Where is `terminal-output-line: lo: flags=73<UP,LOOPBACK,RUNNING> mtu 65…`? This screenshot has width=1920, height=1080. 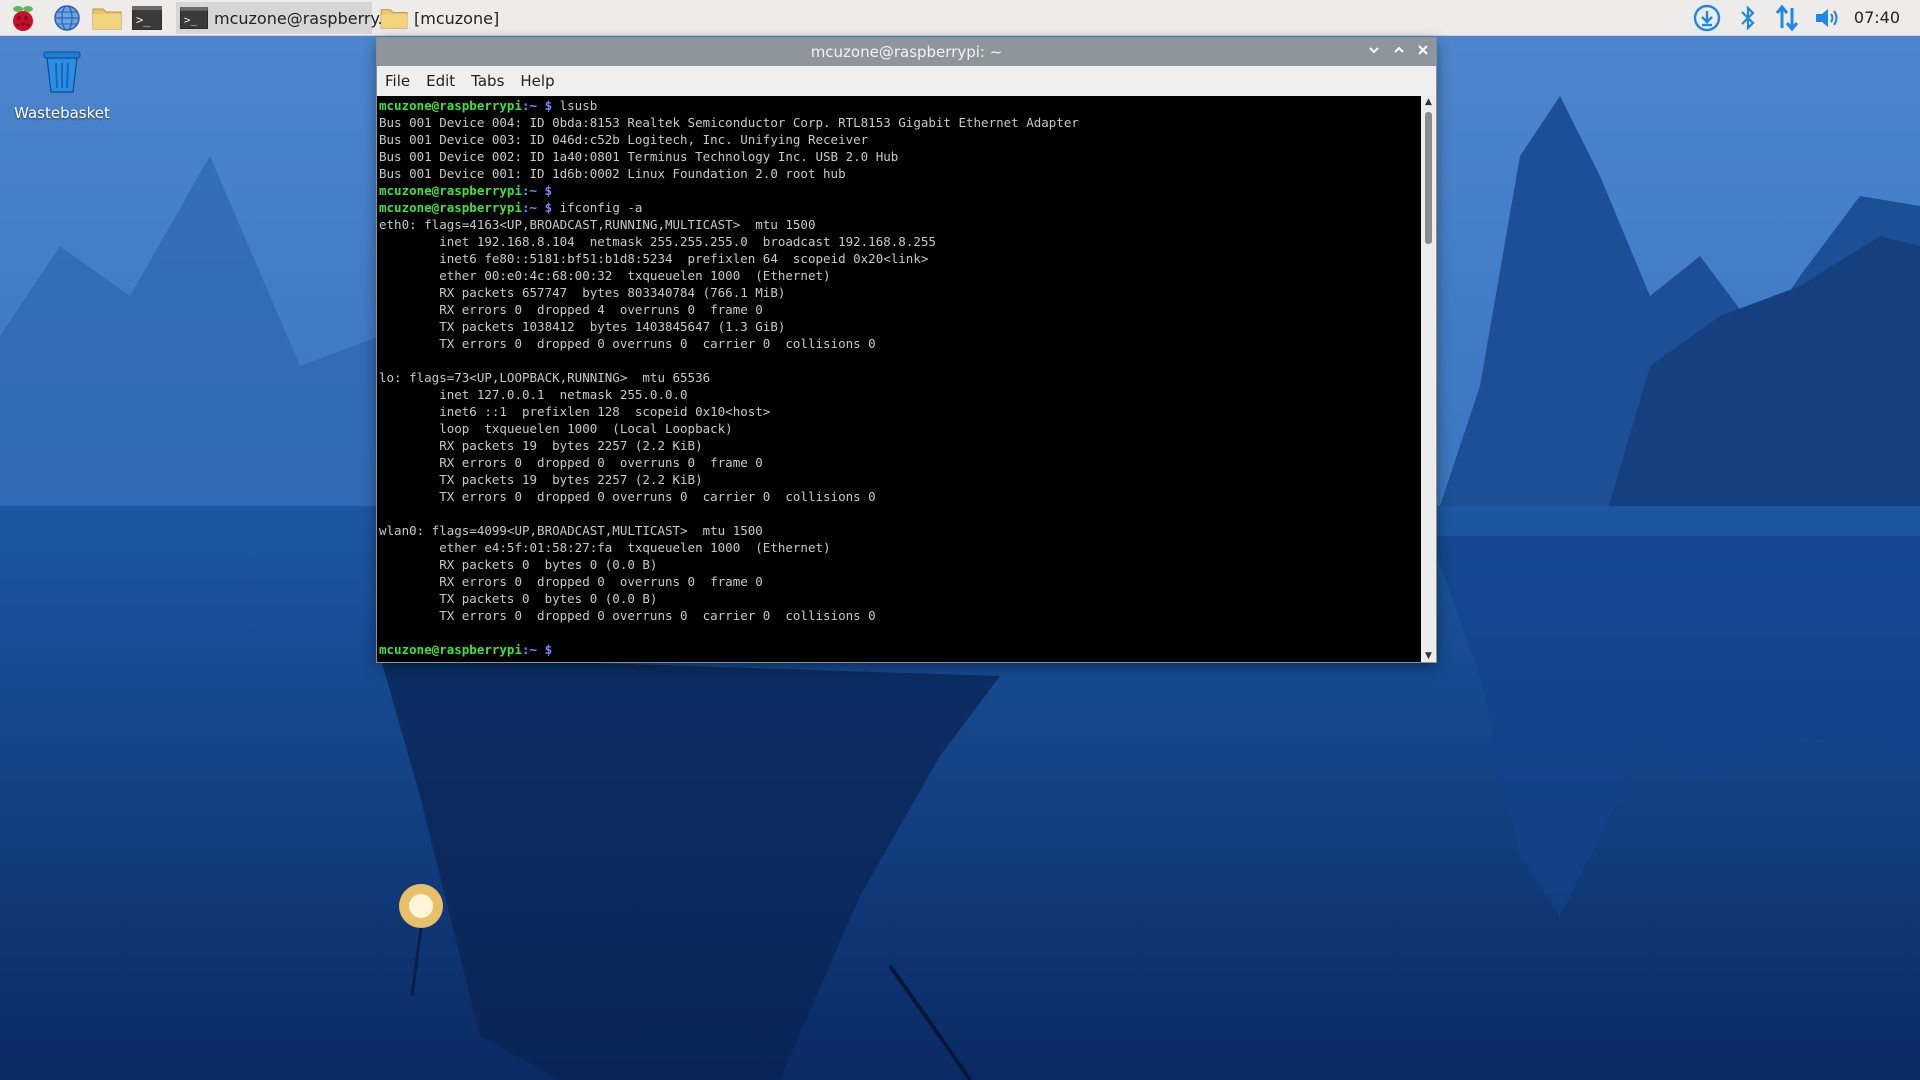
terminal-output-line: lo: flags=73<UP,LOOPBACK,RUNNING> mtu 65… is located at coordinates (545, 377).